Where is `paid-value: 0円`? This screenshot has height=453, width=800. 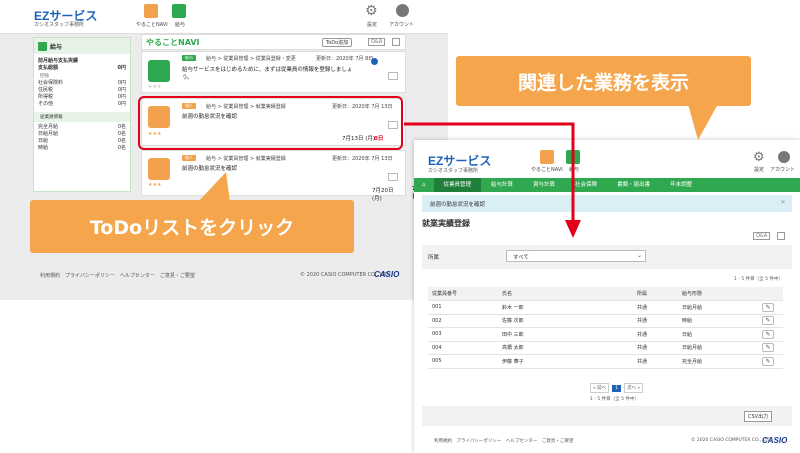
paid-value: 0円 is located at coordinates (121, 68).